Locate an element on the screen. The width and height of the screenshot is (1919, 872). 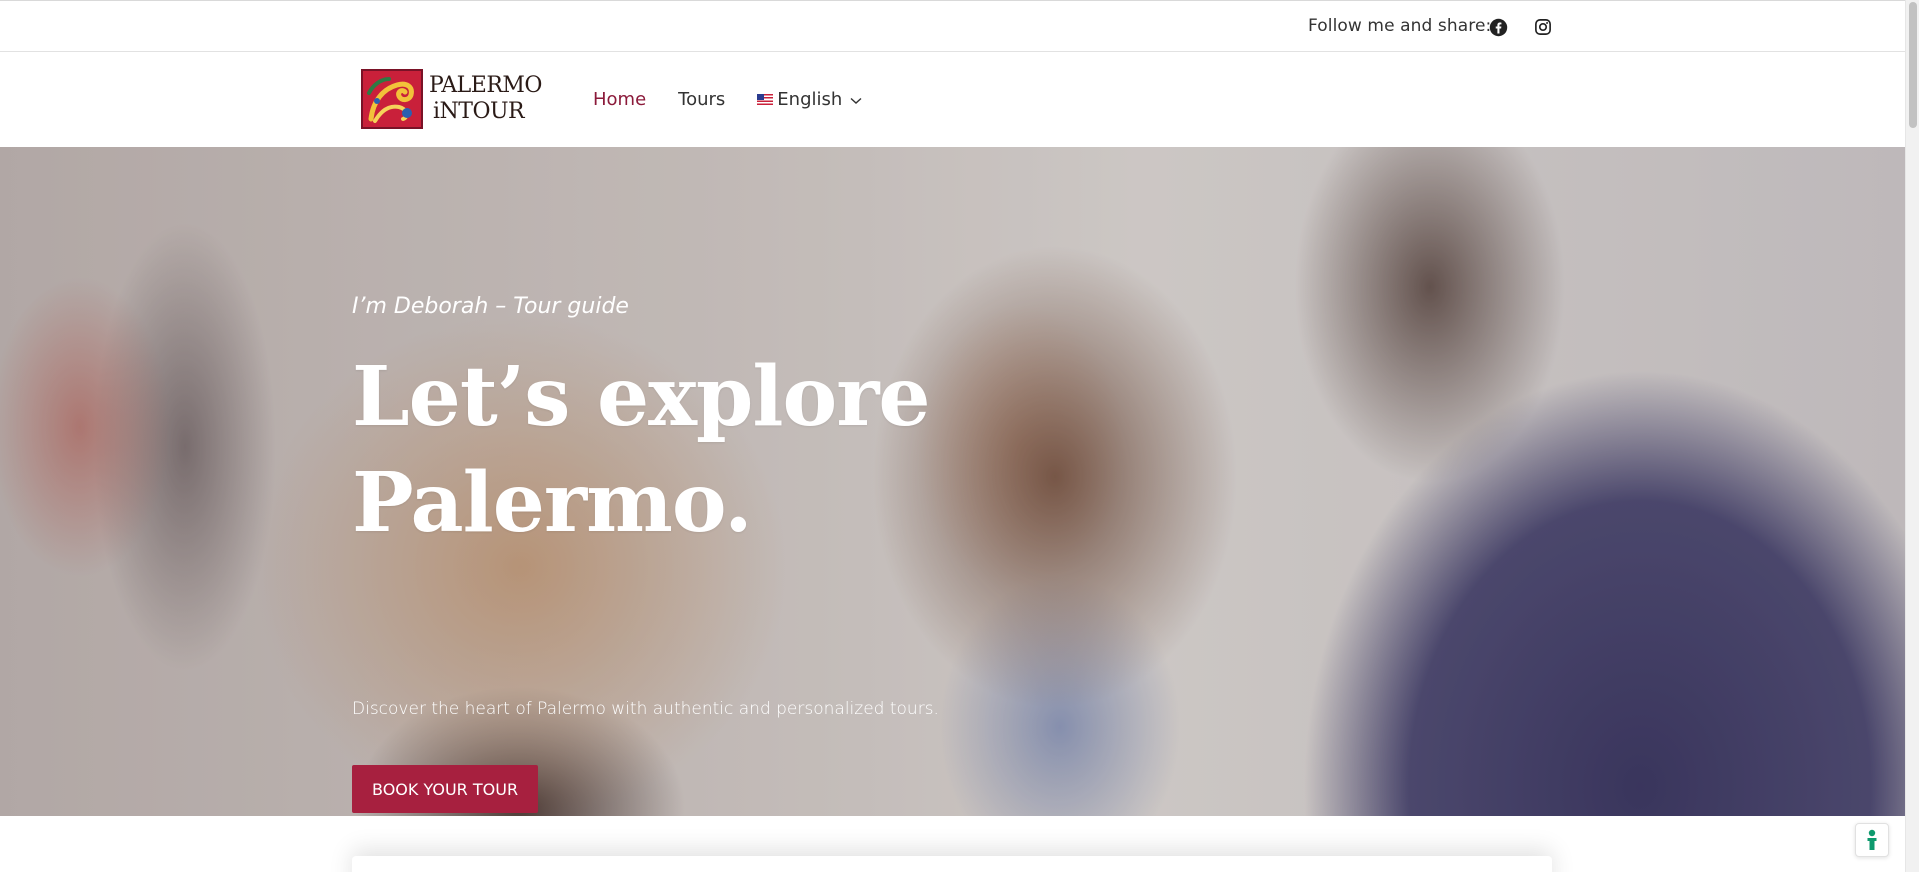
book-tour-button: BOOK YOUR TOUR is located at coordinates (445, 789).